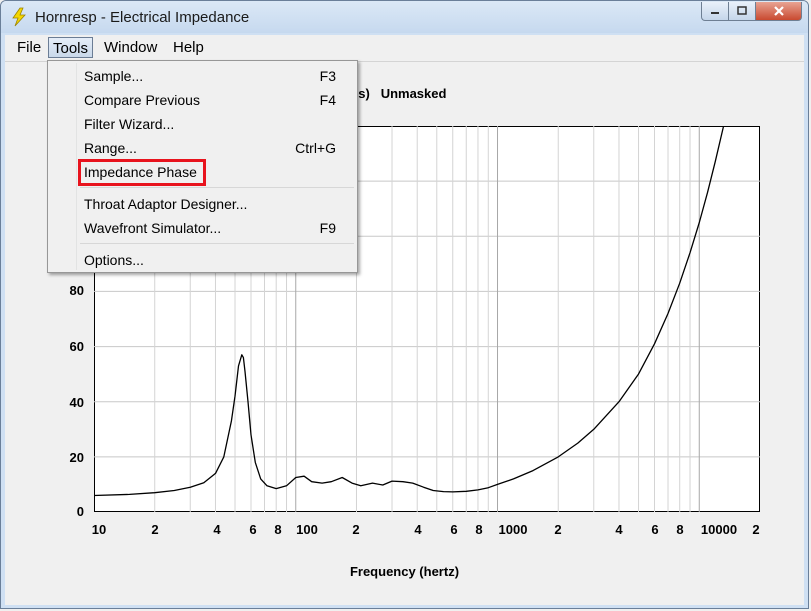  I want to click on menu-item-wavefront-simulator: Wavefront Simulator... F9, so click(217, 228).